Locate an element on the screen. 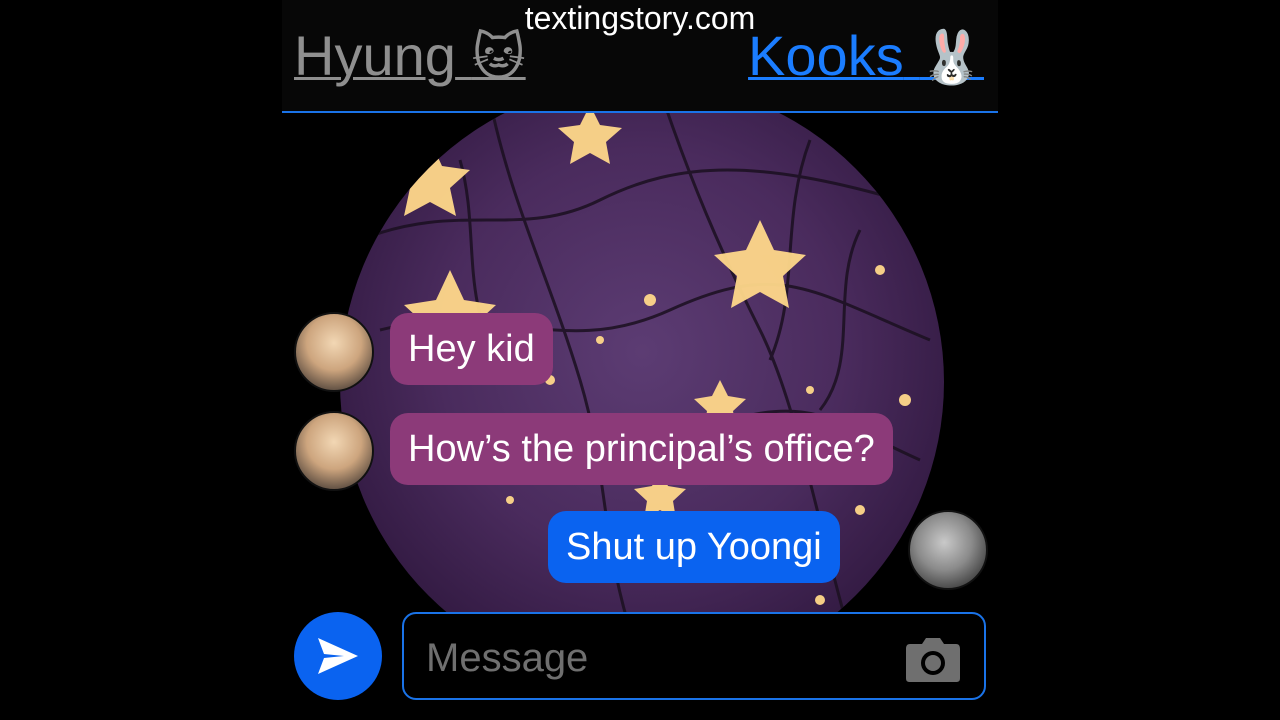  send-button is located at coordinates (338, 656).